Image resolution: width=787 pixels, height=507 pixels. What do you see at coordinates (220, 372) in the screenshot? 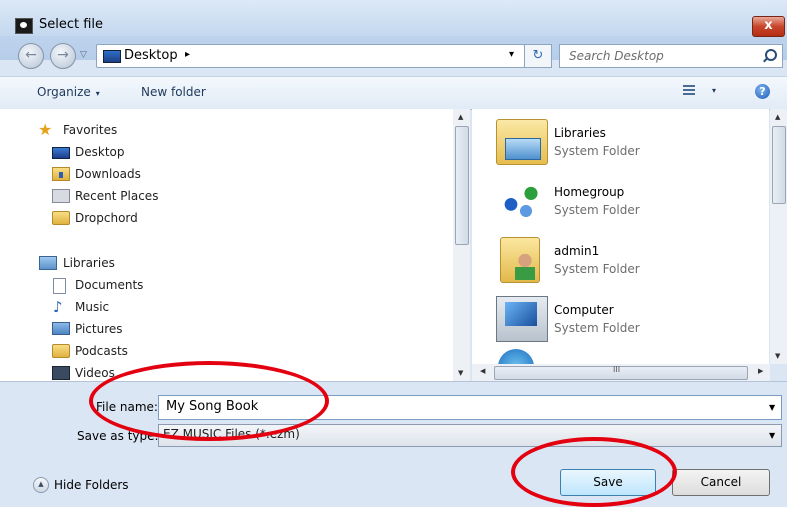
I see `sidebar-item-videos: Videos` at bounding box center [220, 372].